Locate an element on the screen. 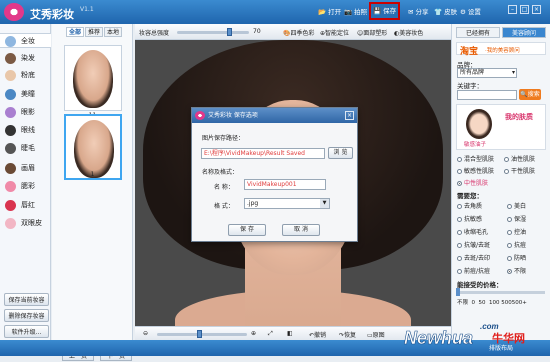 The height and width of the screenshot is (362, 550). eyebrow-icon is located at coordinates (10, 168).